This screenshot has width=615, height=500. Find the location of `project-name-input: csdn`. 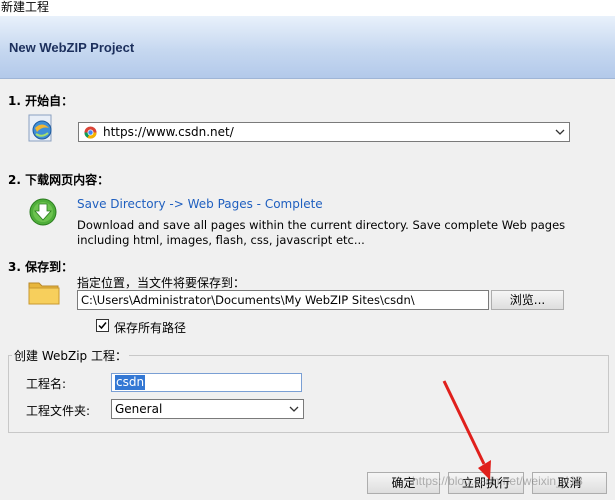

project-name-input: csdn is located at coordinates (206, 382).